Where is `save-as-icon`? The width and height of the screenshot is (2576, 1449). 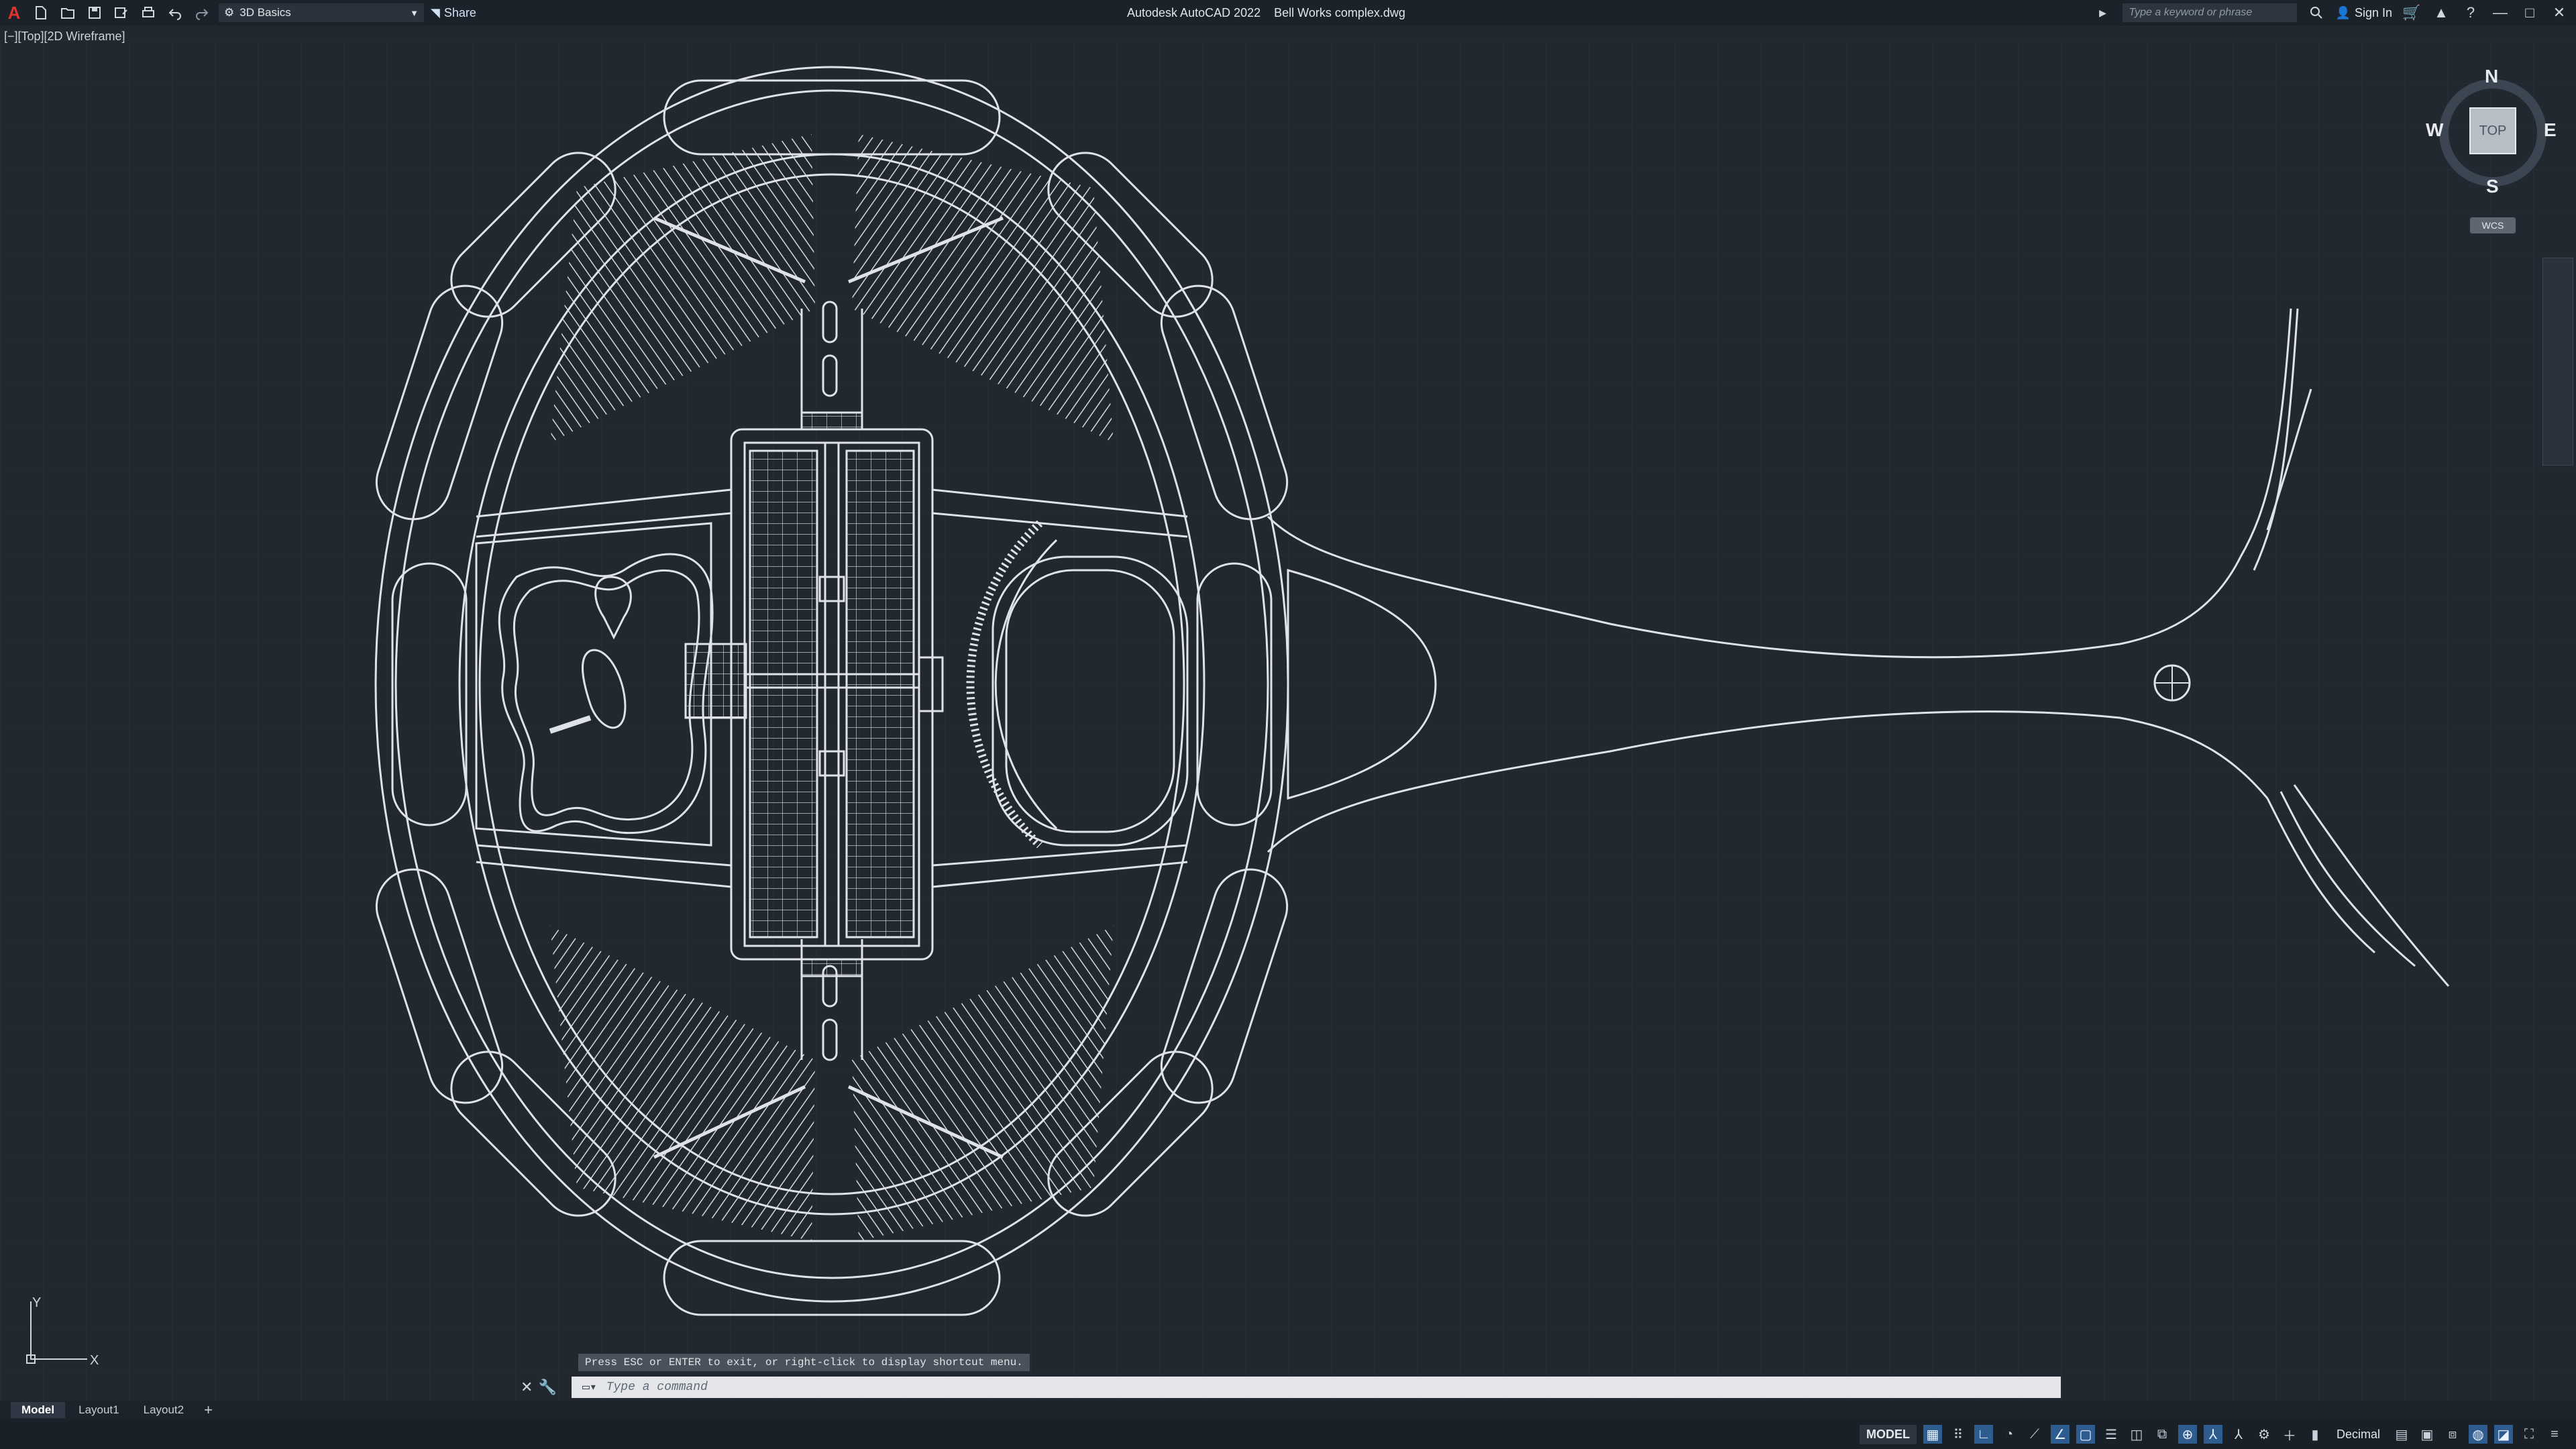 save-as-icon is located at coordinates (121, 13).